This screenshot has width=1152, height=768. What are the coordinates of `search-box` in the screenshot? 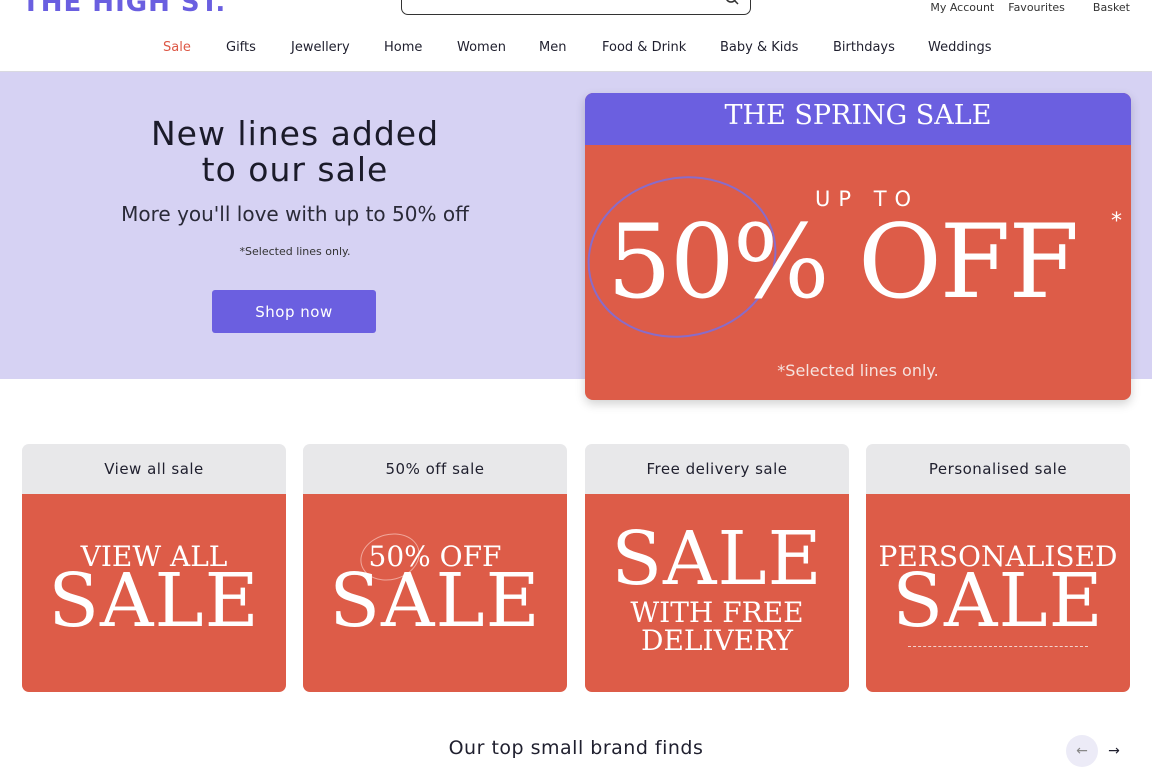 It's located at (576, 7).